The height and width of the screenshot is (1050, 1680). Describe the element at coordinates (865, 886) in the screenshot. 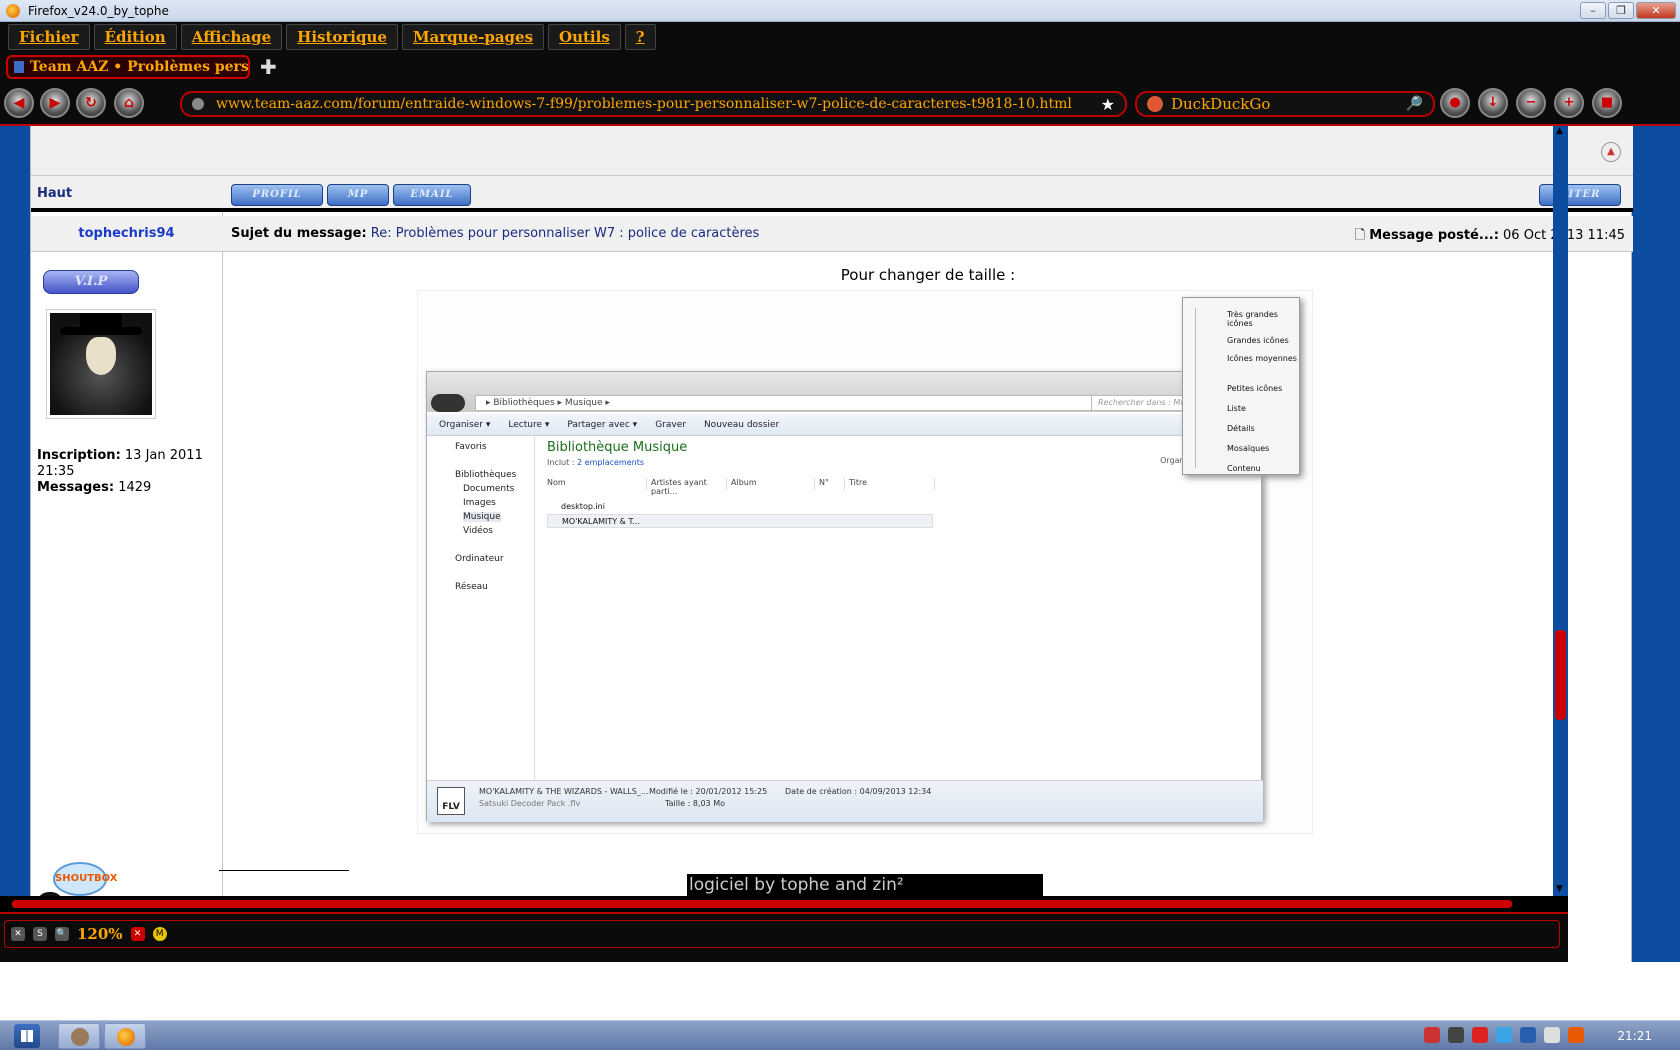

I see `signature-banner: logiciel by tophe and zin²` at that location.